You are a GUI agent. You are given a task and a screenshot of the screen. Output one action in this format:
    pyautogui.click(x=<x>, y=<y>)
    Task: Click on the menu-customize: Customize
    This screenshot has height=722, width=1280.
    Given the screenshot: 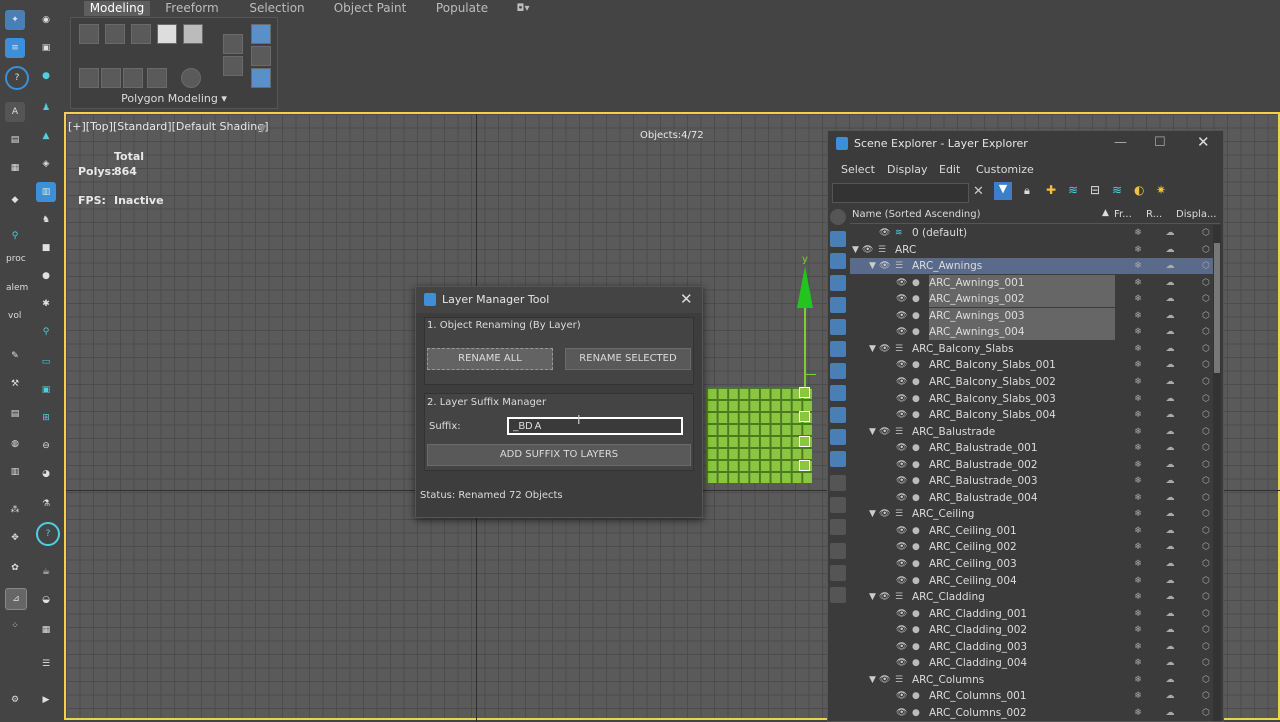 What is the action you would take?
    pyautogui.click(x=1005, y=169)
    